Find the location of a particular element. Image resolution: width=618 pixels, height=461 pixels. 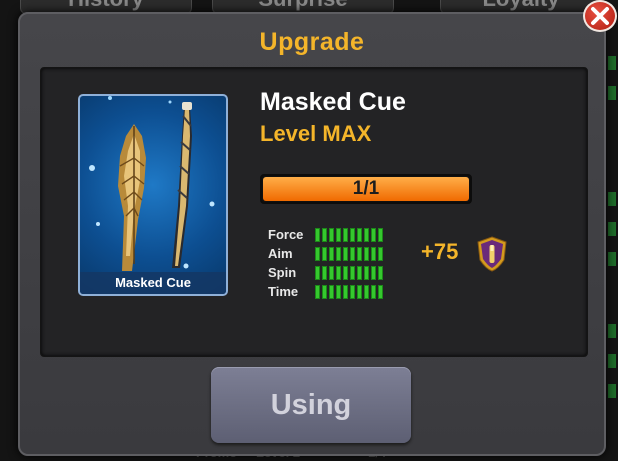

upgrade-progress-bar: 1/1 is located at coordinates (366, 189).